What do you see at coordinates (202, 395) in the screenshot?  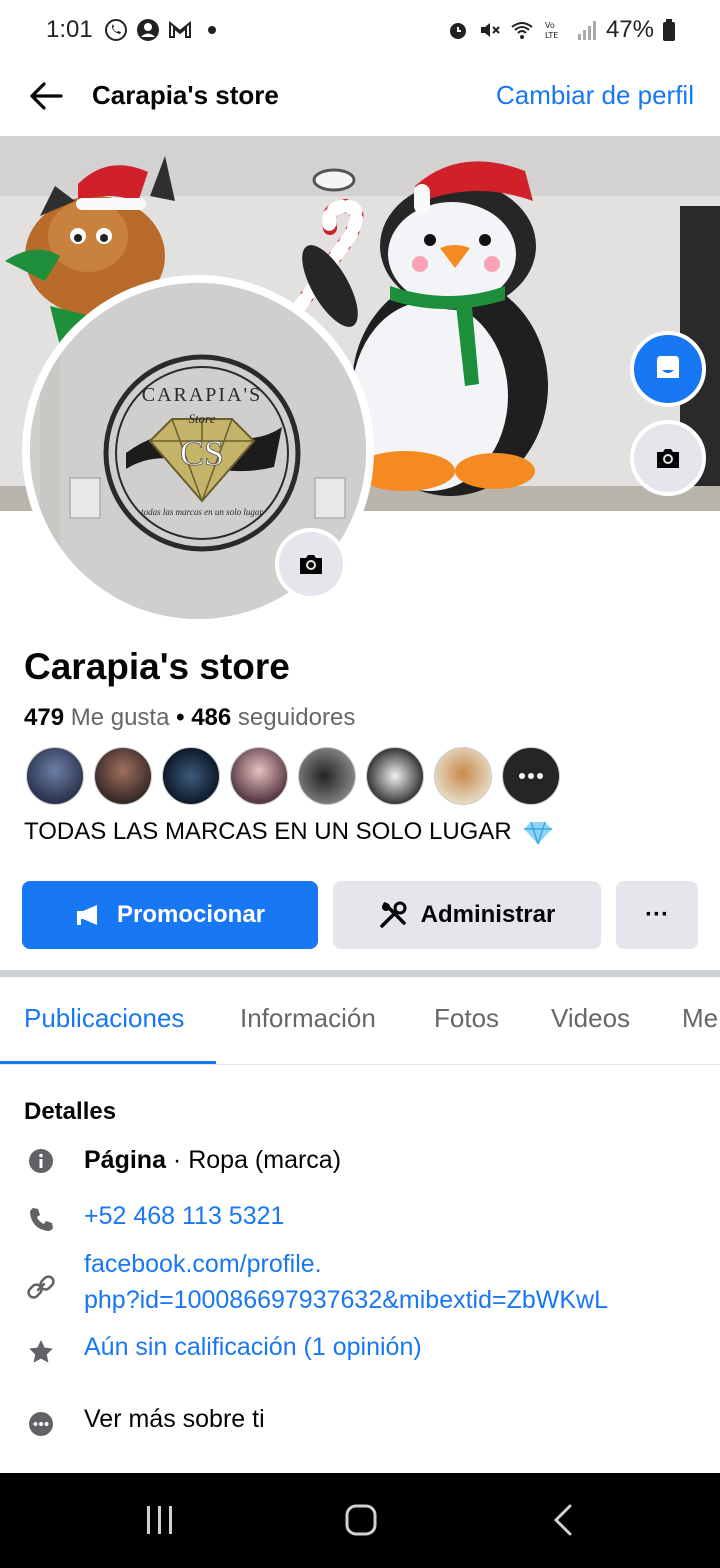 I see `logo-top-text: CARAPIA'S` at bounding box center [202, 395].